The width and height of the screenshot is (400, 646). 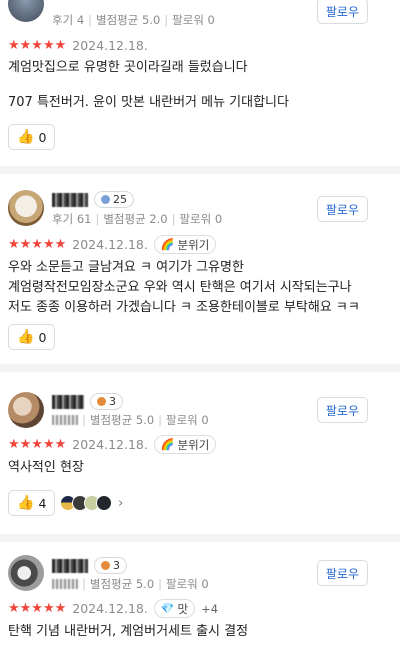 What do you see at coordinates (126, 267) in the screenshot?
I see `review-line: 우와 소문듣고 글남겨요 ㅋ 여기가 그유명한` at bounding box center [126, 267].